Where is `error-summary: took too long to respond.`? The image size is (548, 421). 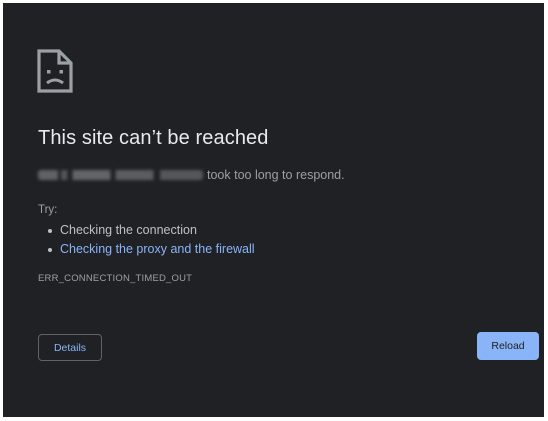 error-summary: took too long to respond. is located at coordinates (191, 175).